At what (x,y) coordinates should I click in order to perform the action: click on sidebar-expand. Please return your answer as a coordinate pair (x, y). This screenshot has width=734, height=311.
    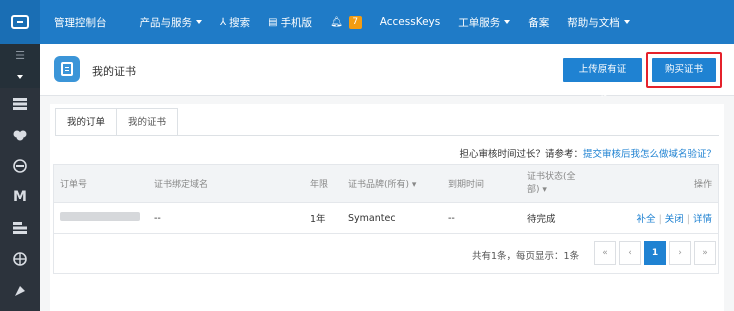
    Looking at the image, I should click on (20, 77).